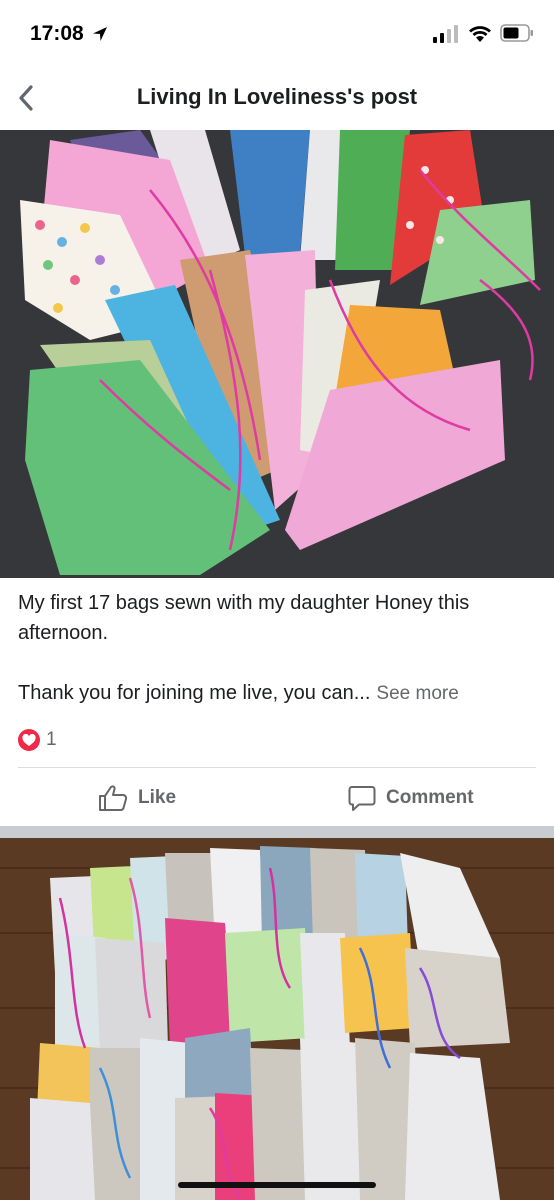  What do you see at coordinates (113, 798) in the screenshot?
I see `thumbs-up-icon` at bounding box center [113, 798].